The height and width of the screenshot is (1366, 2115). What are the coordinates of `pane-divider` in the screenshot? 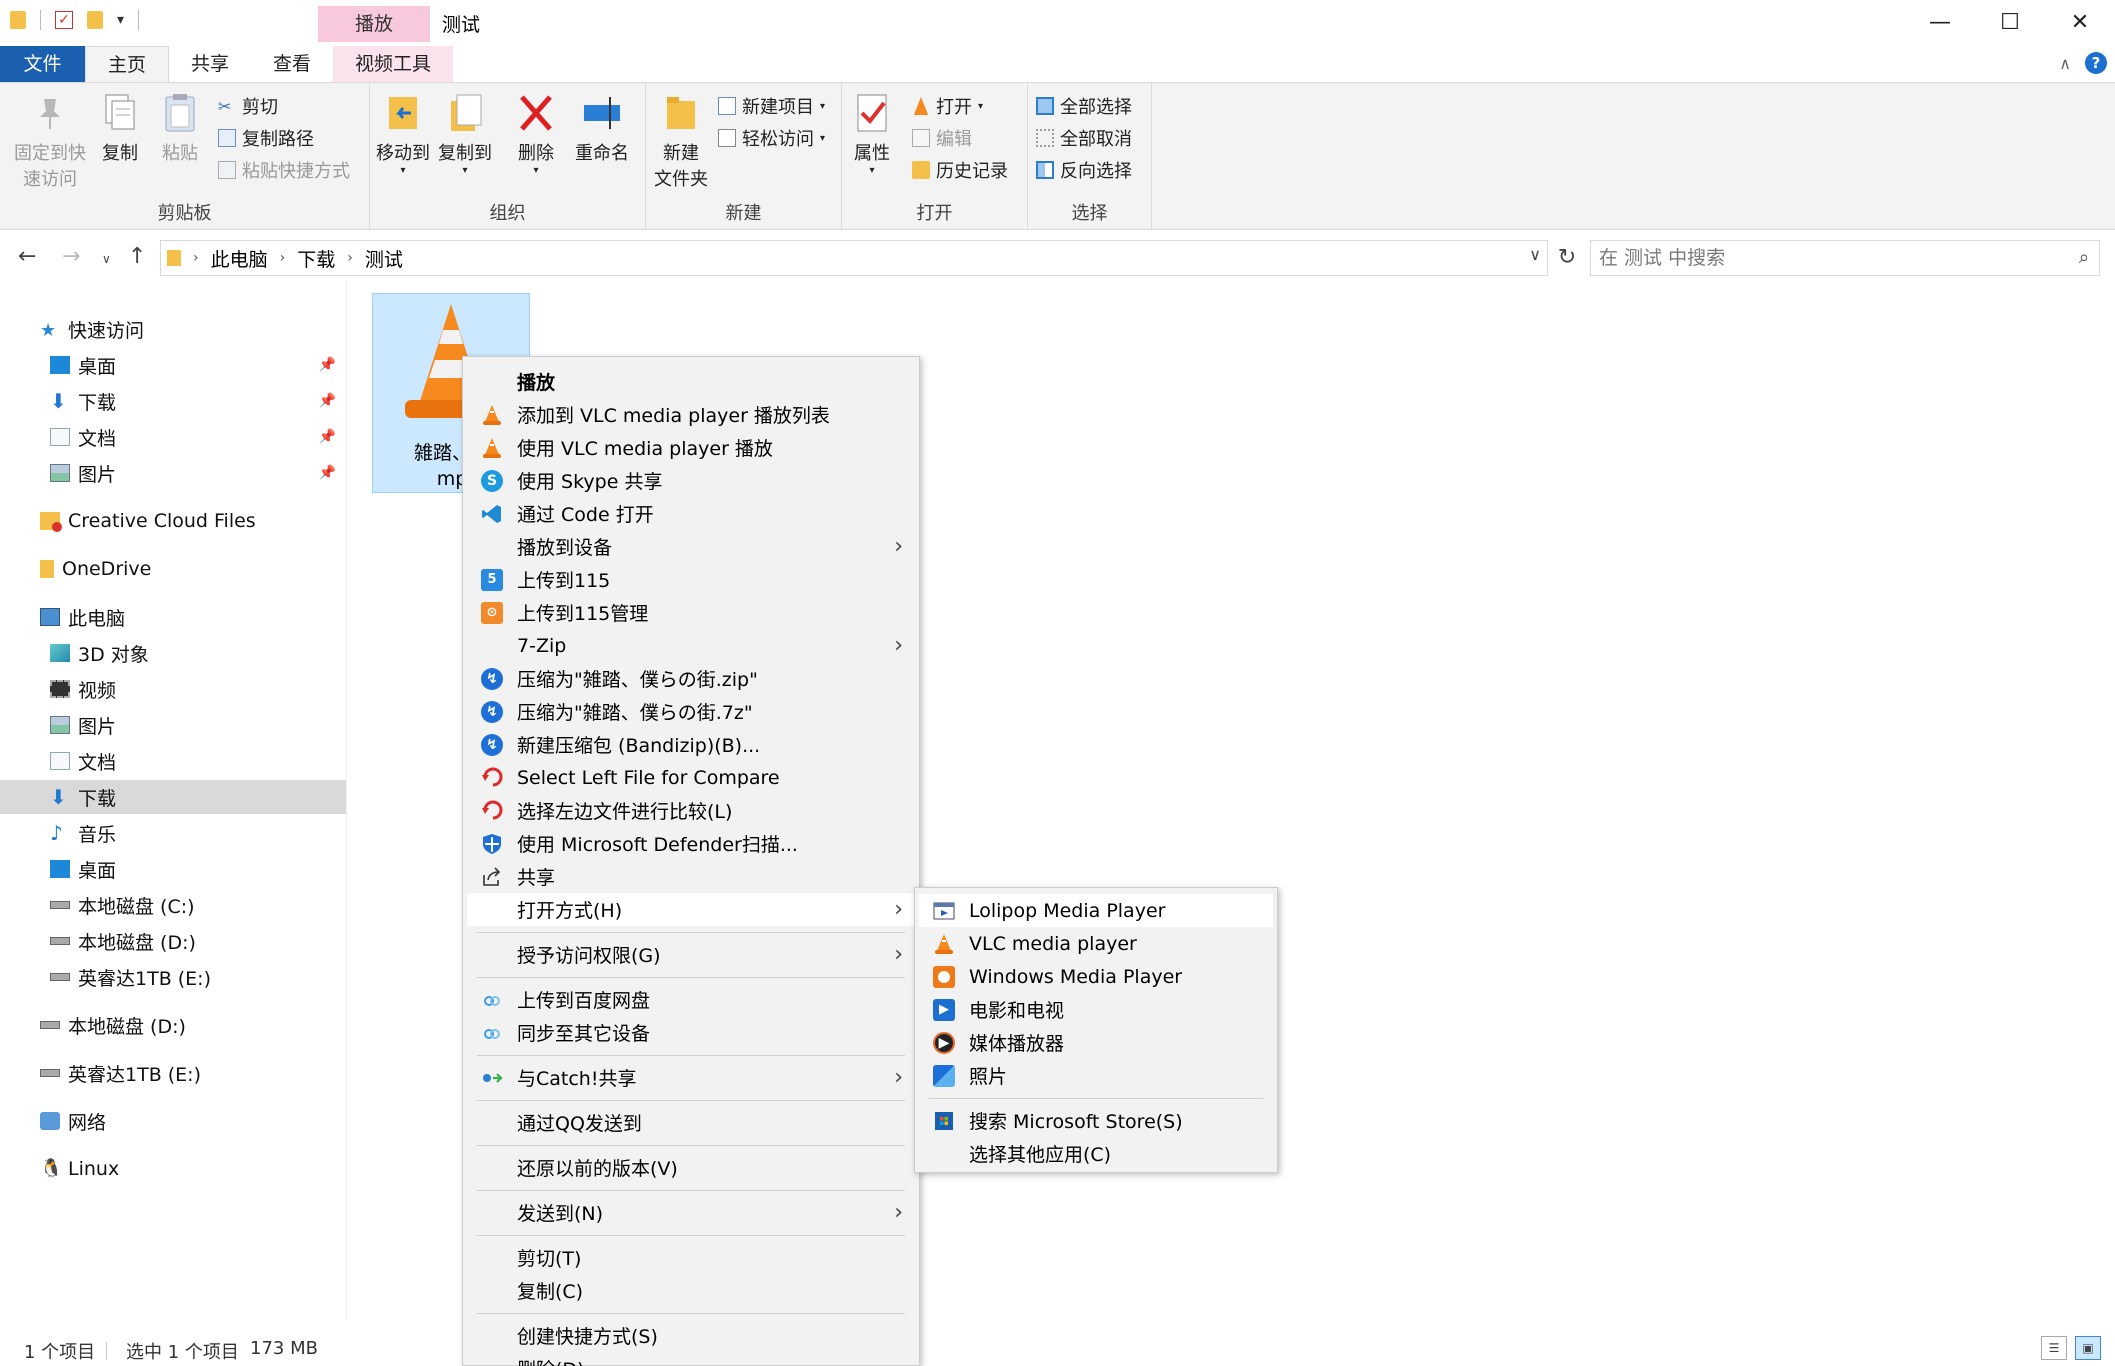 It's located at (346, 800).